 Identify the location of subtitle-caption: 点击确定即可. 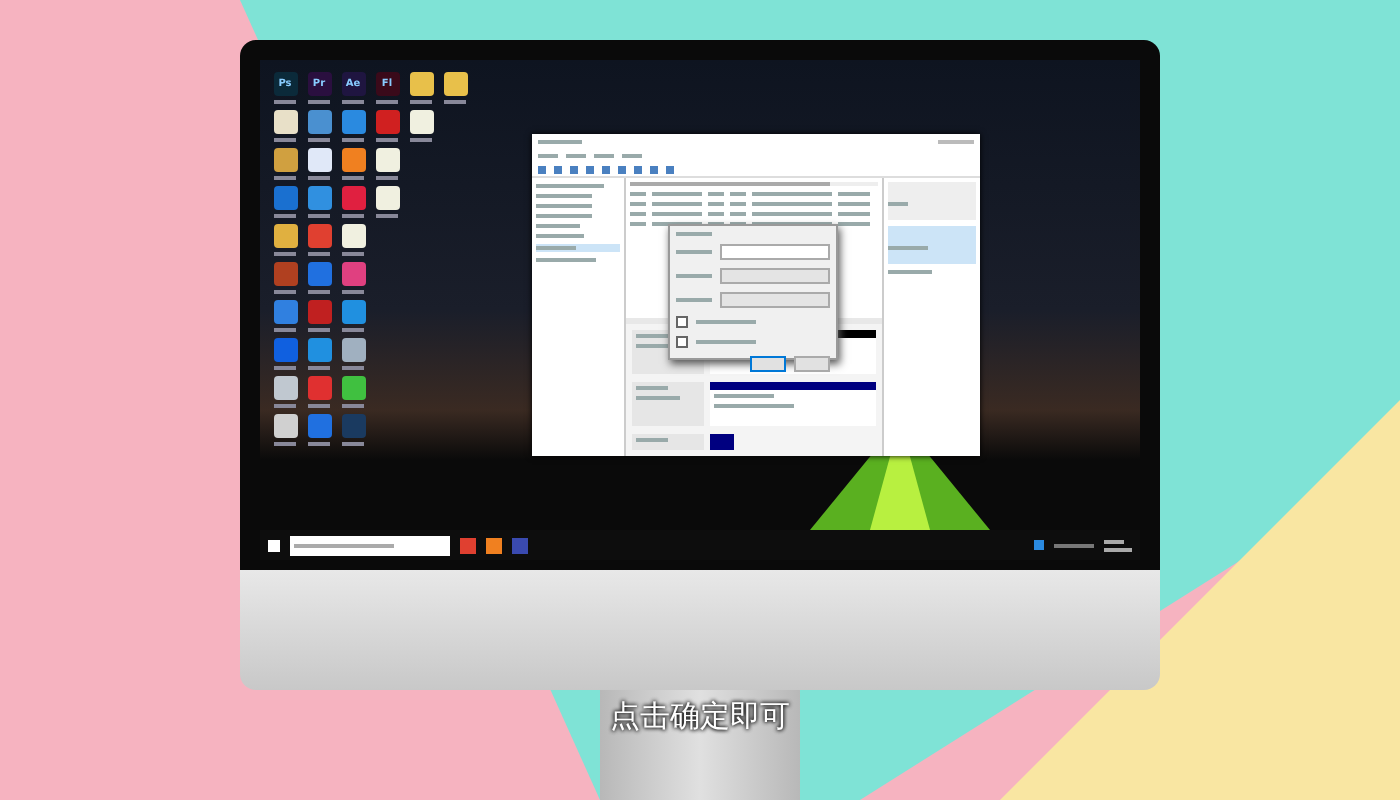
(700, 716).